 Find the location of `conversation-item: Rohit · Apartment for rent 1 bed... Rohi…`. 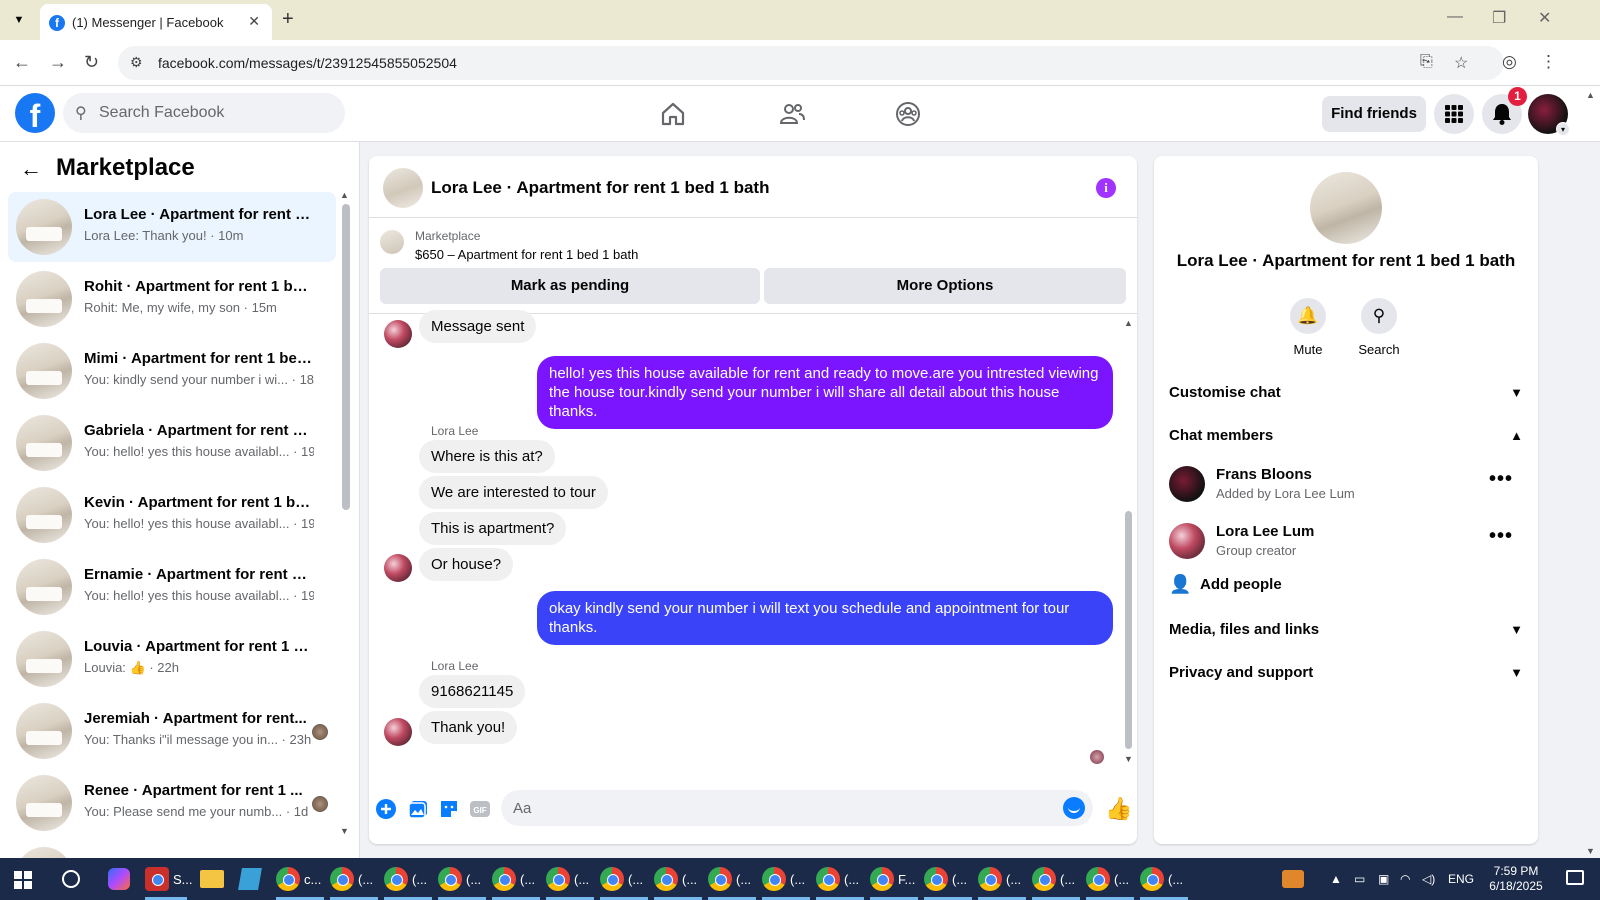

conversation-item: Rohit · Apartment for rent 1 bed... Rohi… is located at coordinates (172, 299).